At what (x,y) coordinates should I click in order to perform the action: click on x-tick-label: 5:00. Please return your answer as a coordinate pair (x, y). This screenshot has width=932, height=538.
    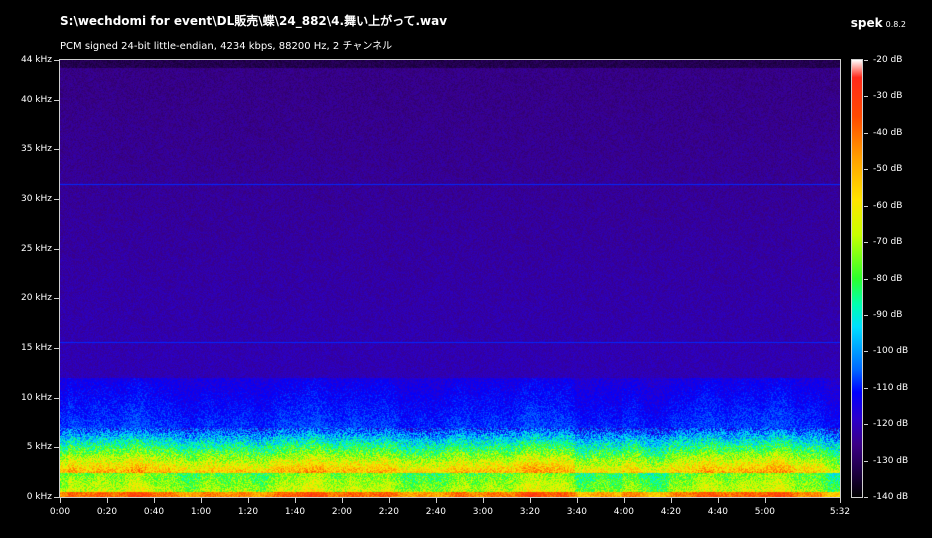
    Looking at the image, I should click on (764, 512).